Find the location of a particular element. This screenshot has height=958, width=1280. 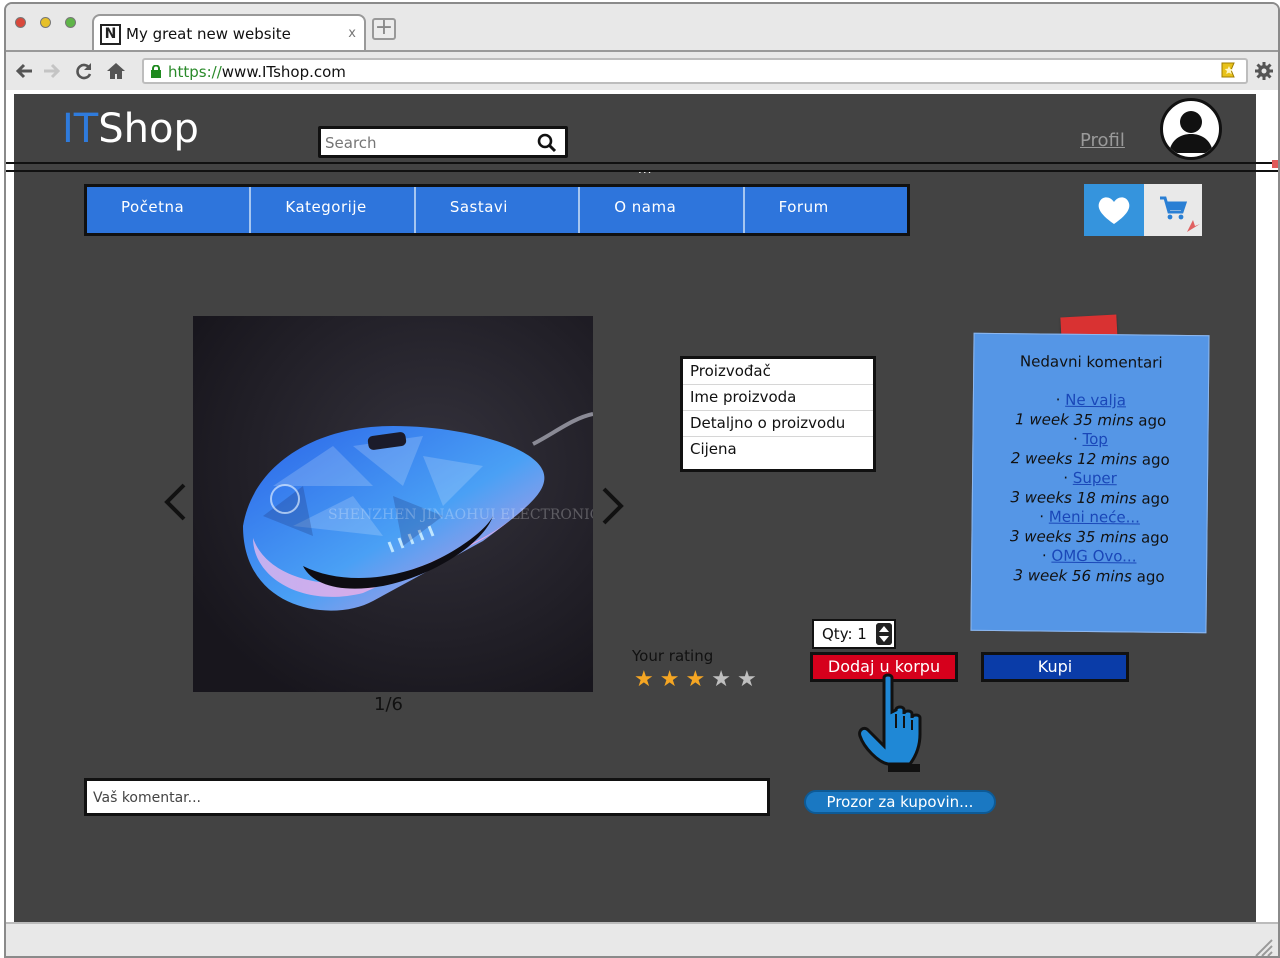

heart-icon is located at coordinates (1114, 210).